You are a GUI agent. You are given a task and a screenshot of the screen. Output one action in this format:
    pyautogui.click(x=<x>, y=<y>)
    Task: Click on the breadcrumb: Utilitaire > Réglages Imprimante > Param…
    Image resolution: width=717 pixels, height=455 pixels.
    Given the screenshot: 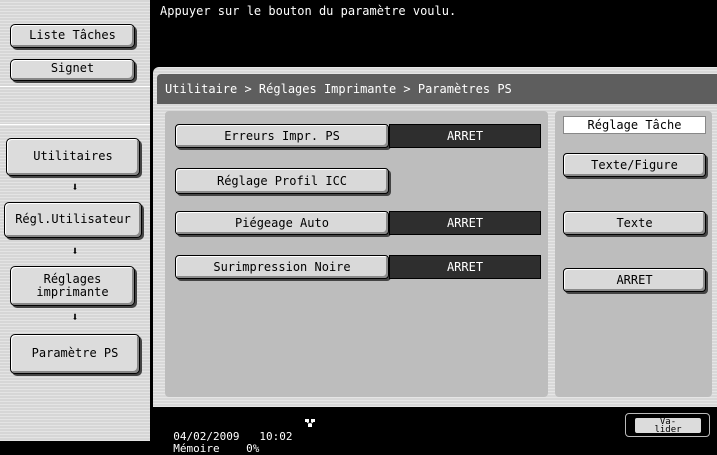 What is the action you would take?
    pyautogui.click(x=437, y=89)
    